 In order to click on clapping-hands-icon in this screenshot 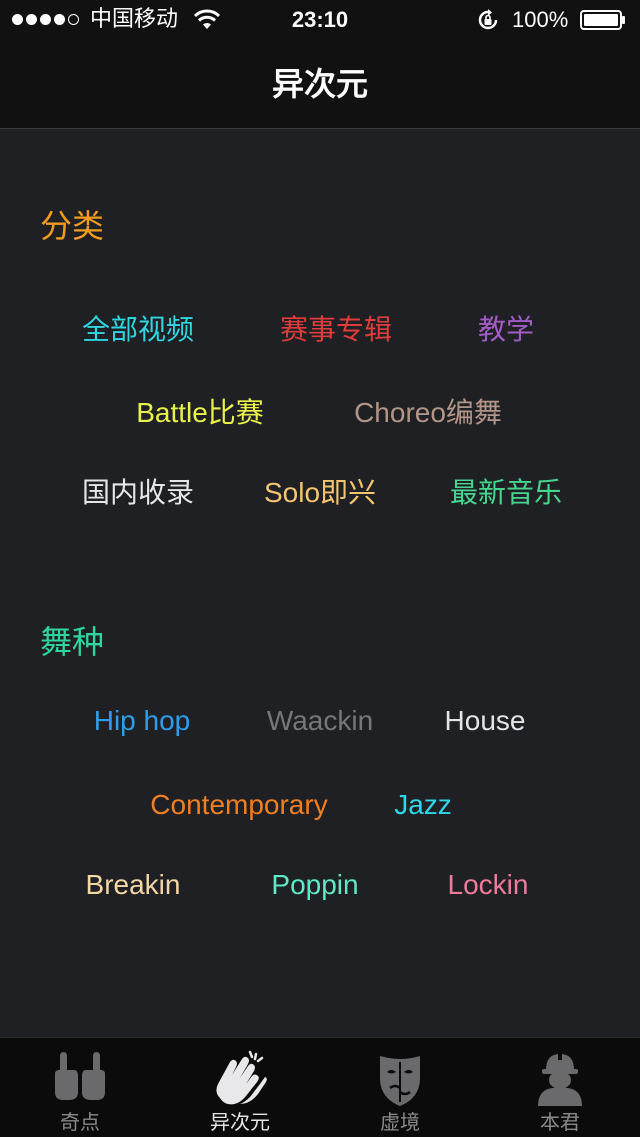, I will do `click(241, 1077)`.